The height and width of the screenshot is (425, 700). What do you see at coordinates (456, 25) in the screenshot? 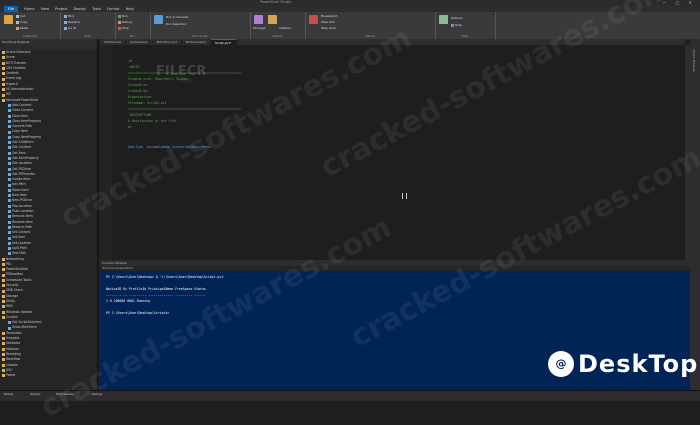
I see `help-button: Help` at bounding box center [456, 25].